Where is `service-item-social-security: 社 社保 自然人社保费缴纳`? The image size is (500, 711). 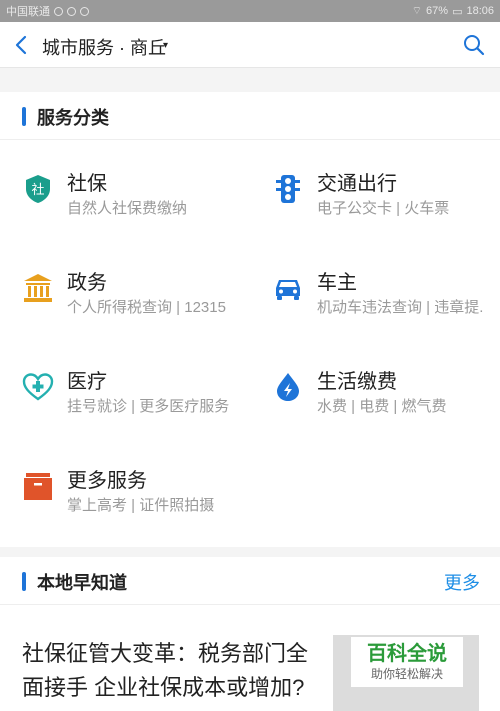 service-item-social-security: 社 社保 自然人社保费缴纳 is located at coordinates (142, 197).